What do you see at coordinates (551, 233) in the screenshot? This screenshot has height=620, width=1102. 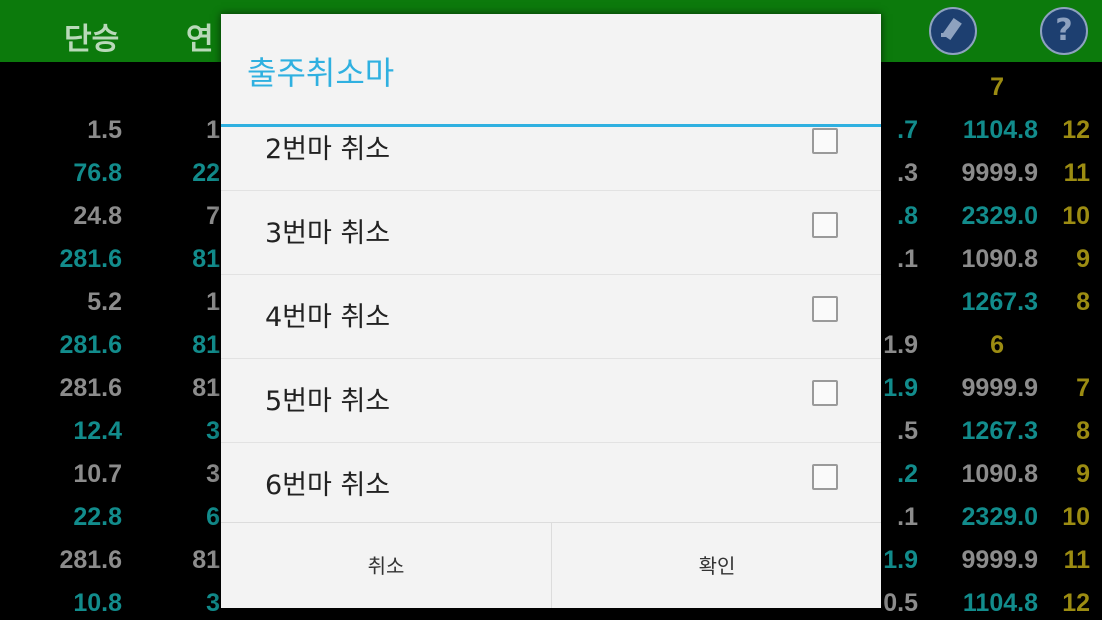 I see `list-item: 3번마 취소` at bounding box center [551, 233].